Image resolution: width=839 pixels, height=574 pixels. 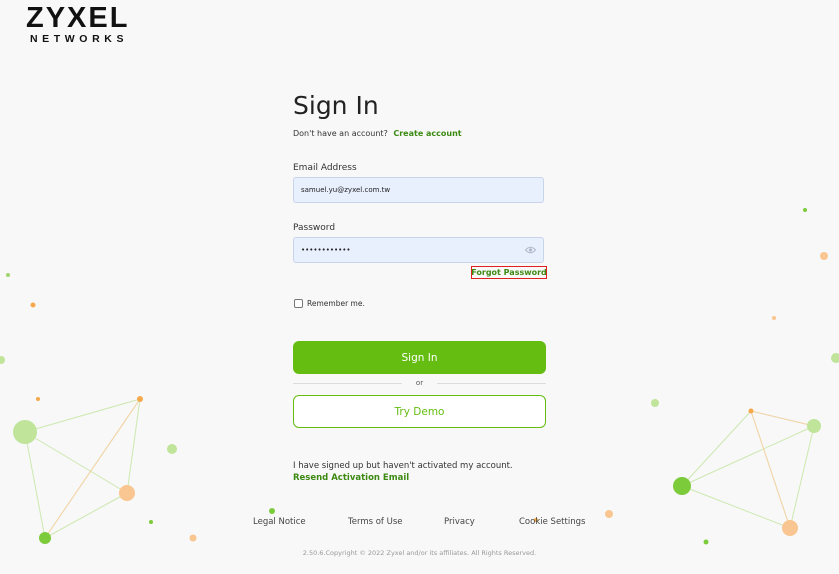 I want to click on remember-me: Remember me., so click(x=329, y=303).